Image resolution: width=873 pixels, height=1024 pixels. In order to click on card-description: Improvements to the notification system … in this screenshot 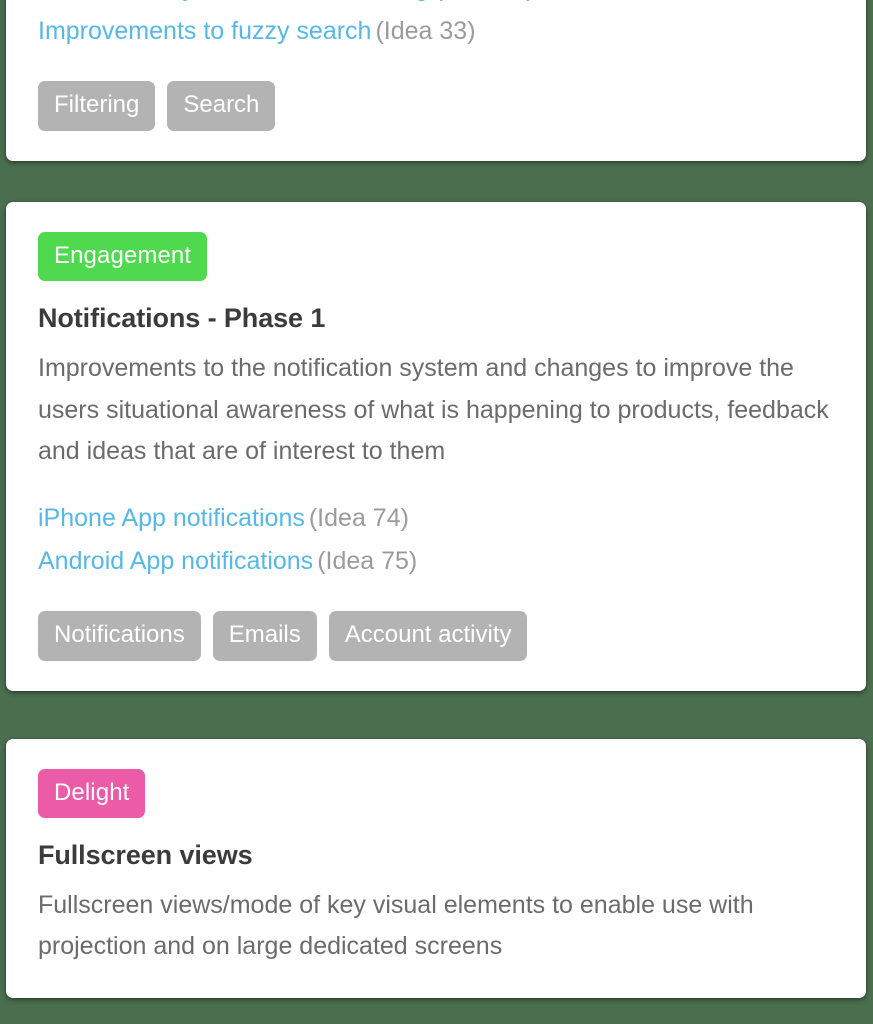, I will do `click(433, 409)`.